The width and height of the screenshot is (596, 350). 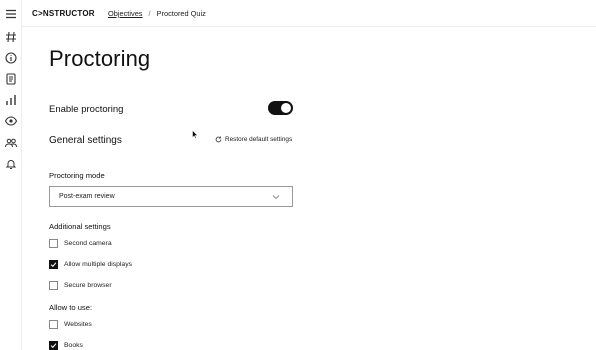 I want to click on books-checkbox, so click(x=53, y=345).